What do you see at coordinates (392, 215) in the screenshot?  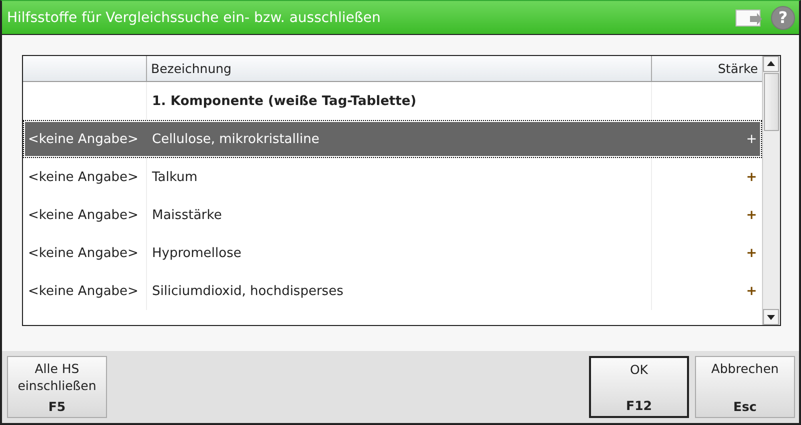 I see `table-row: <keine Angabe> Maisstärke +` at bounding box center [392, 215].